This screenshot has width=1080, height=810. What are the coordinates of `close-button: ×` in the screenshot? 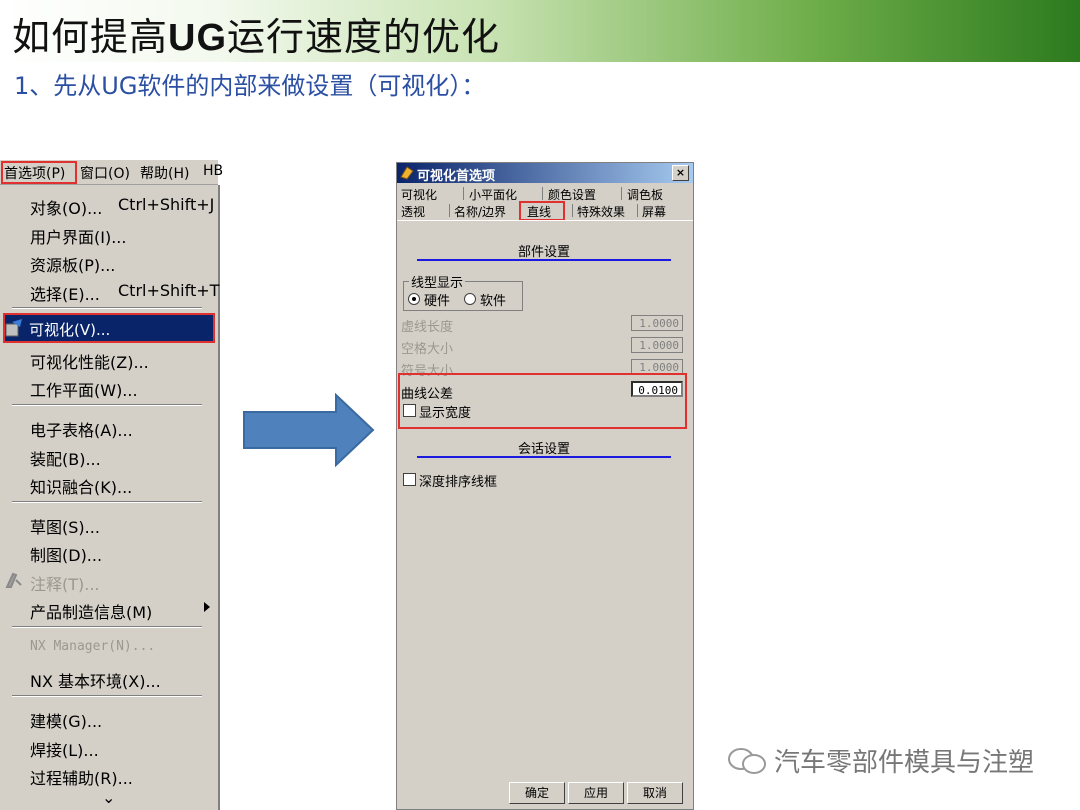 It's located at (680, 173).